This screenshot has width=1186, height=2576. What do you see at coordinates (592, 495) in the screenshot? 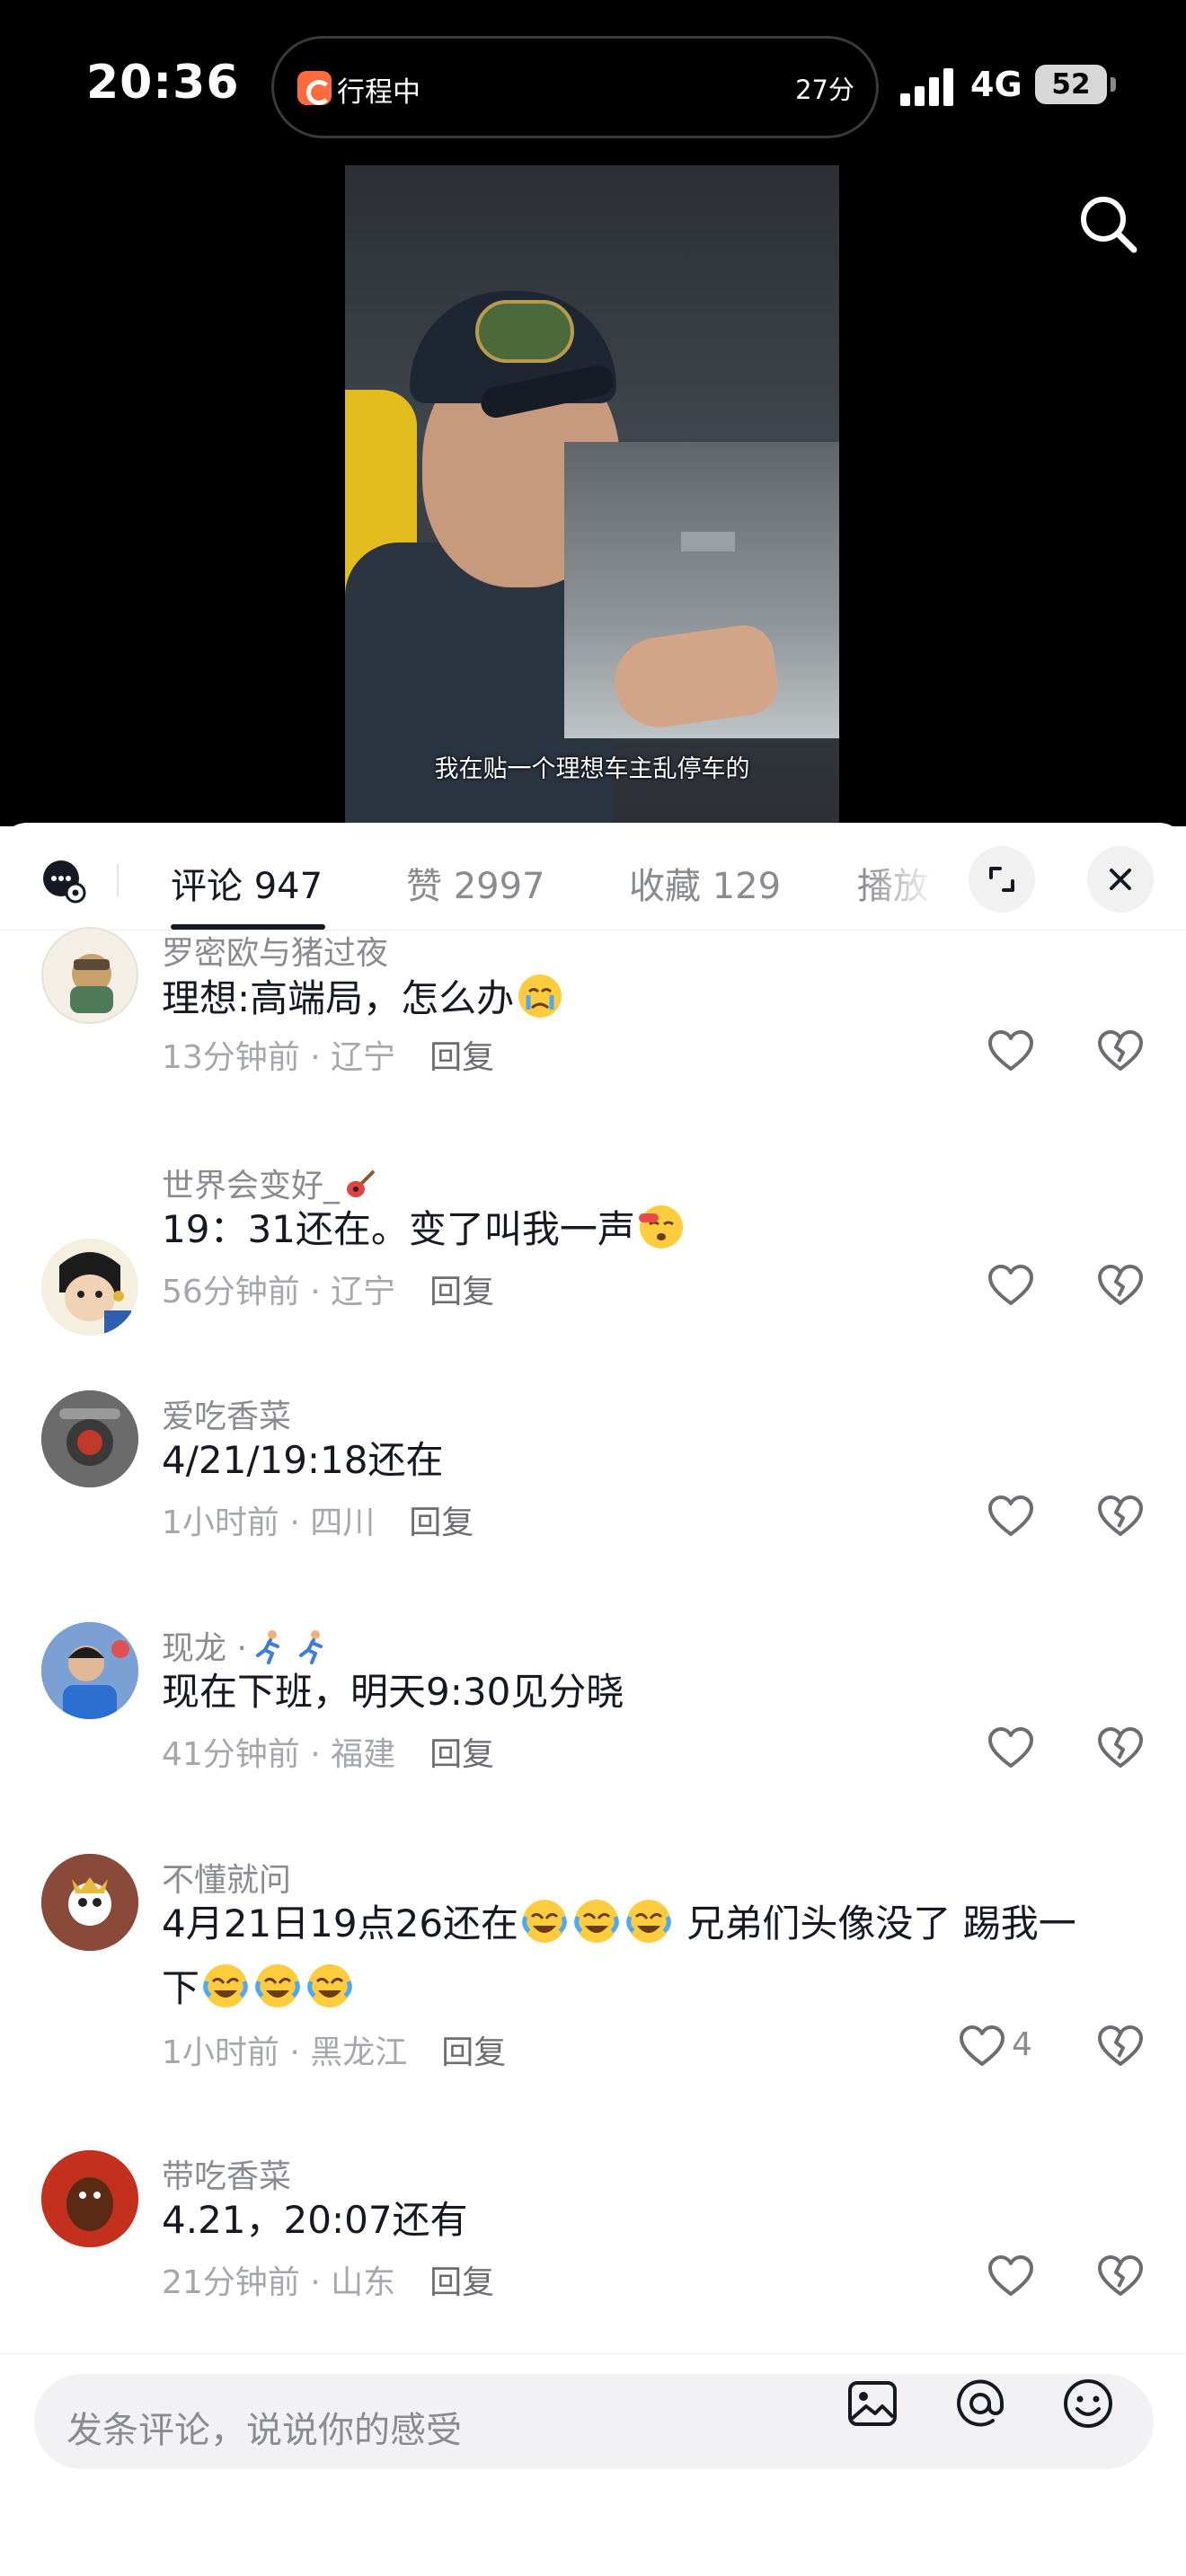
I see `video-player: 我在贴一个理想车主乱停车的` at bounding box center [592, 495].